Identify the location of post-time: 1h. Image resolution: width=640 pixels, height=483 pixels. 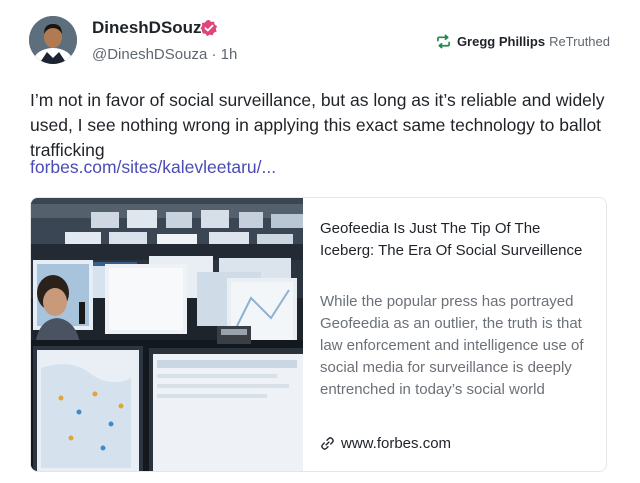
(229, 54).